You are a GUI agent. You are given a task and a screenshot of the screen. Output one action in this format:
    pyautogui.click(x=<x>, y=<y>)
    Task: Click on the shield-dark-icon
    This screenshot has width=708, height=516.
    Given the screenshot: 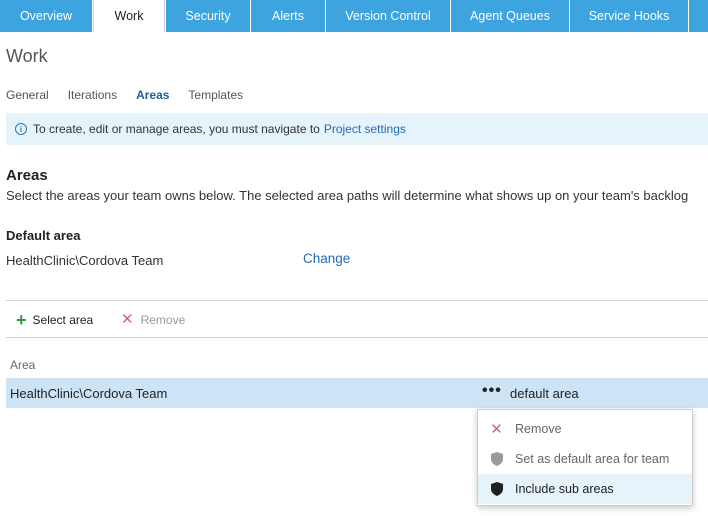 What is the action you would take?
    pyautogui.click(x=496, y=489)
    